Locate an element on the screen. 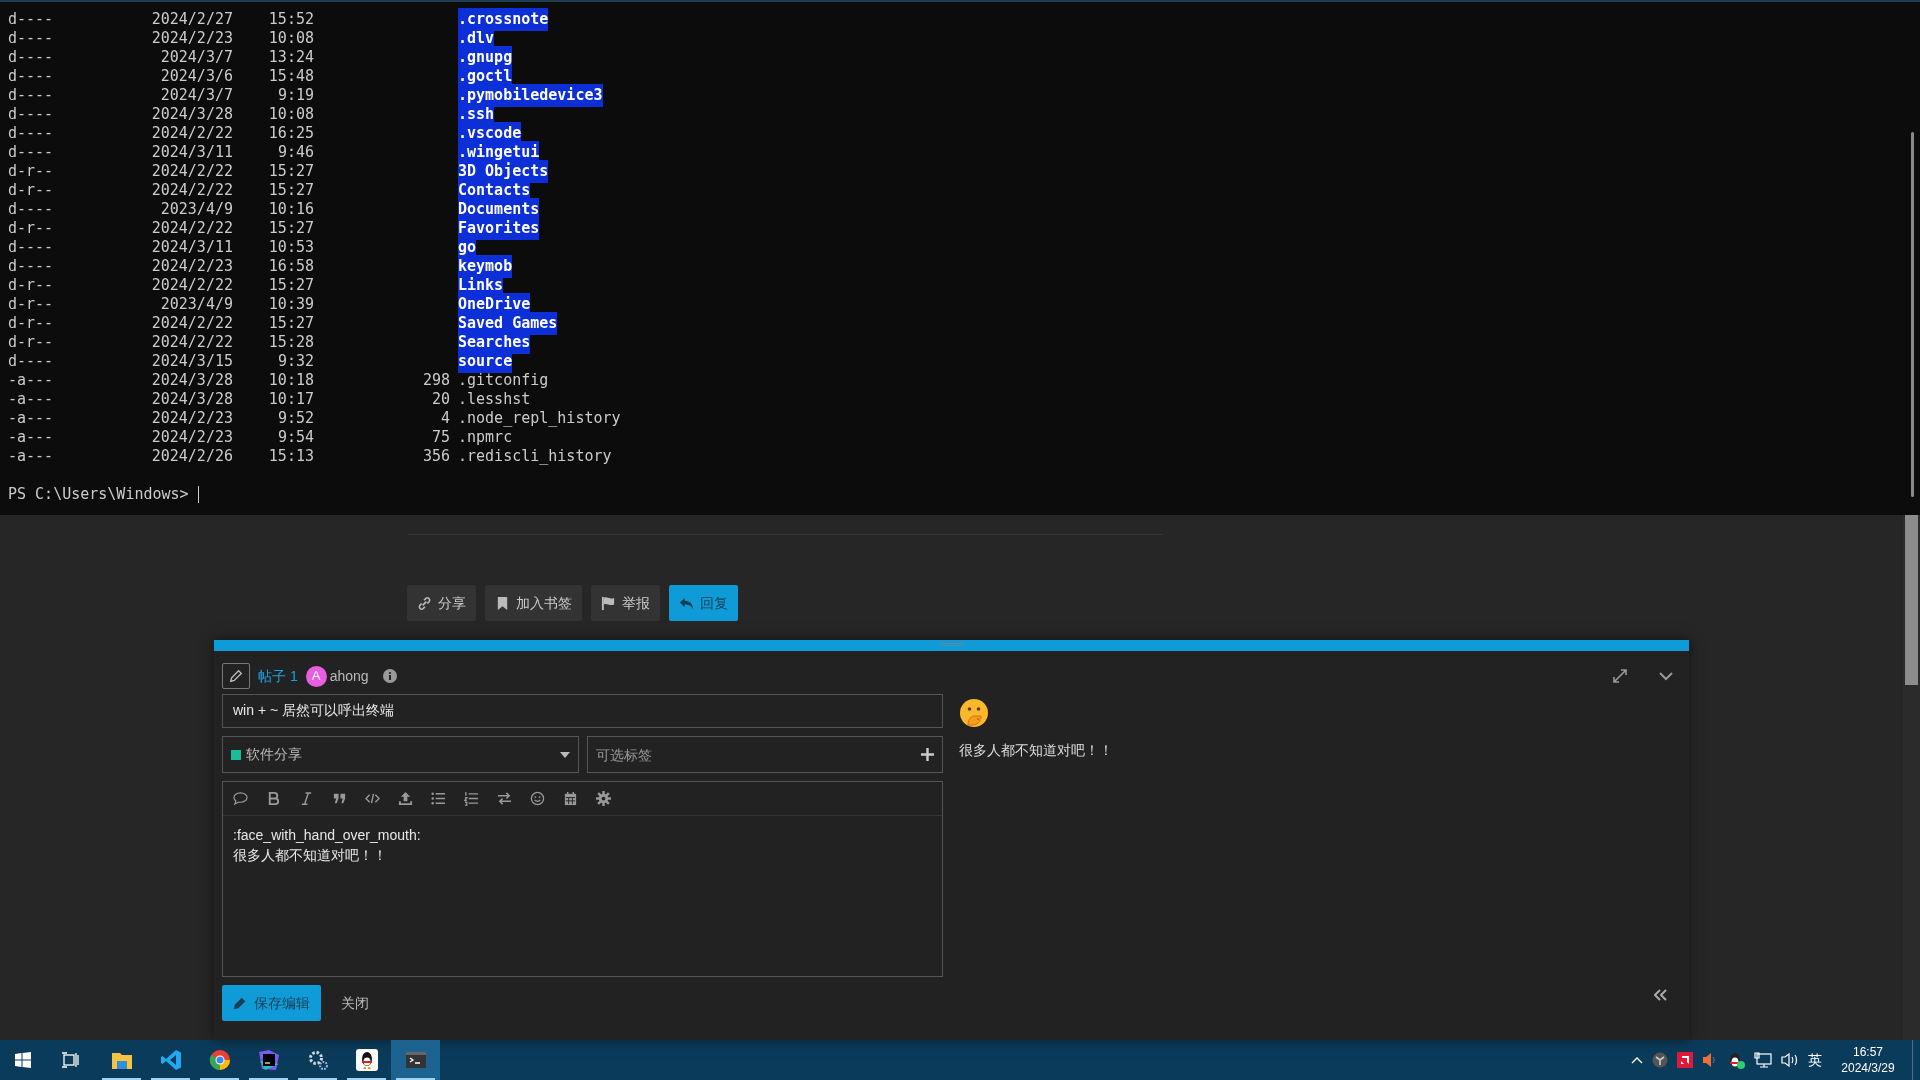 This screenshot has width=1920, height=1080. file-time: 16:25 is located at coordinates (290, 134).